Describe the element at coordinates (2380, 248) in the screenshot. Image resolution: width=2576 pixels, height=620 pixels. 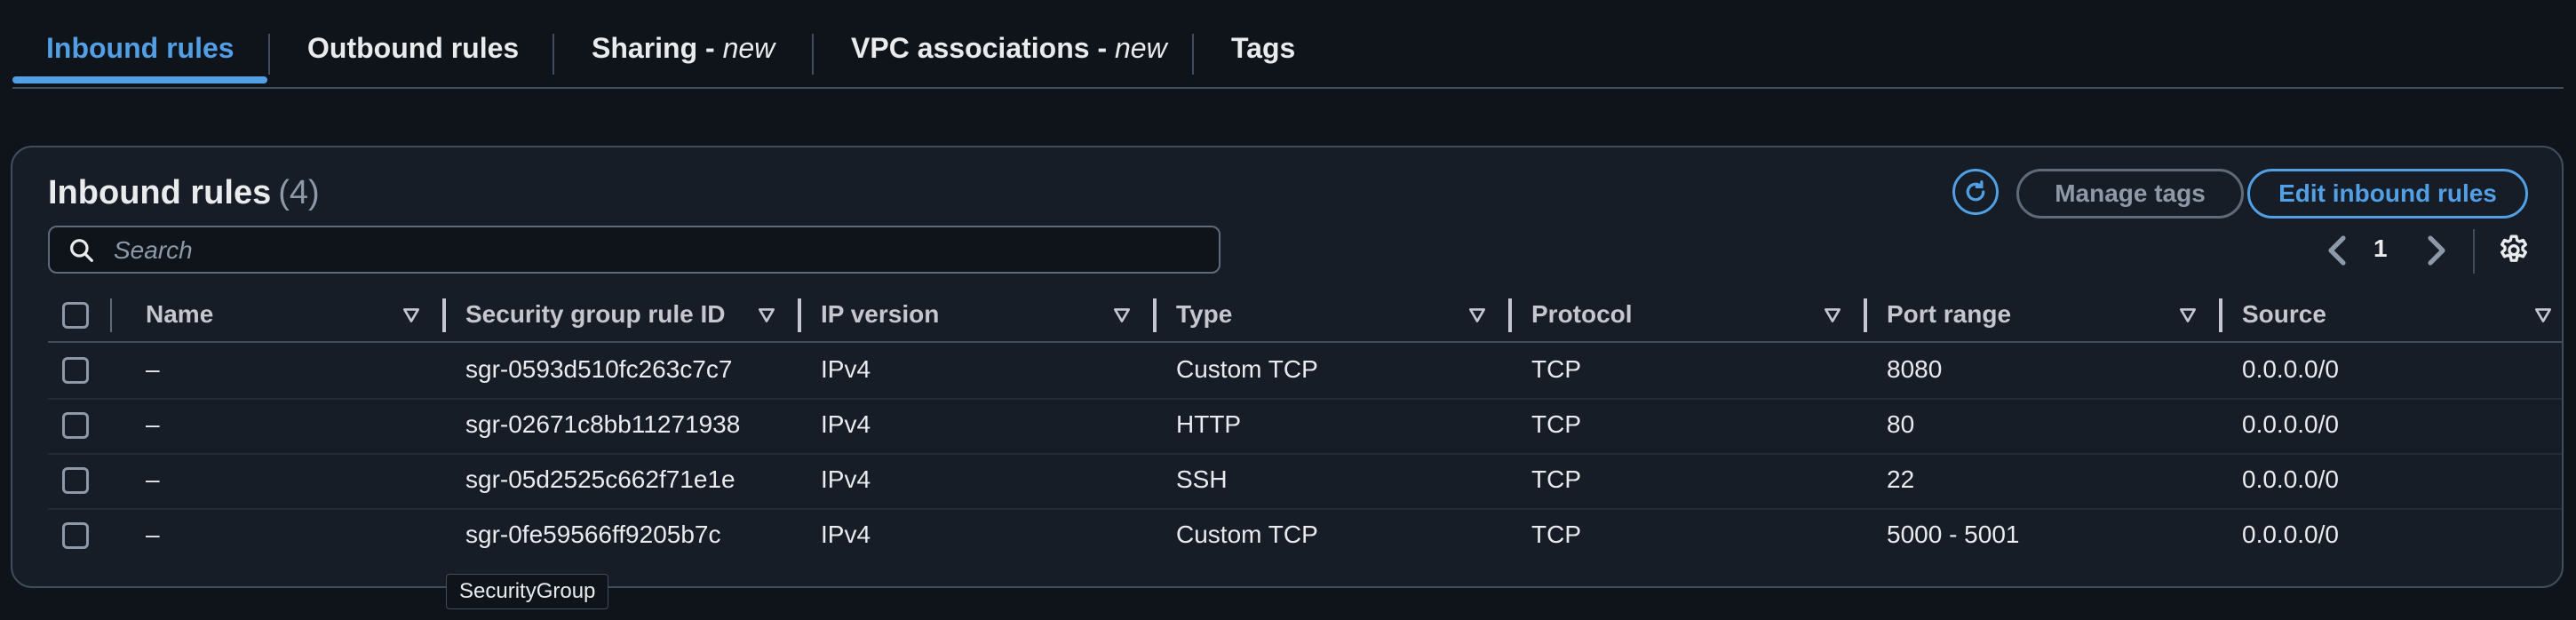
I see `current-page: 1` at that location.